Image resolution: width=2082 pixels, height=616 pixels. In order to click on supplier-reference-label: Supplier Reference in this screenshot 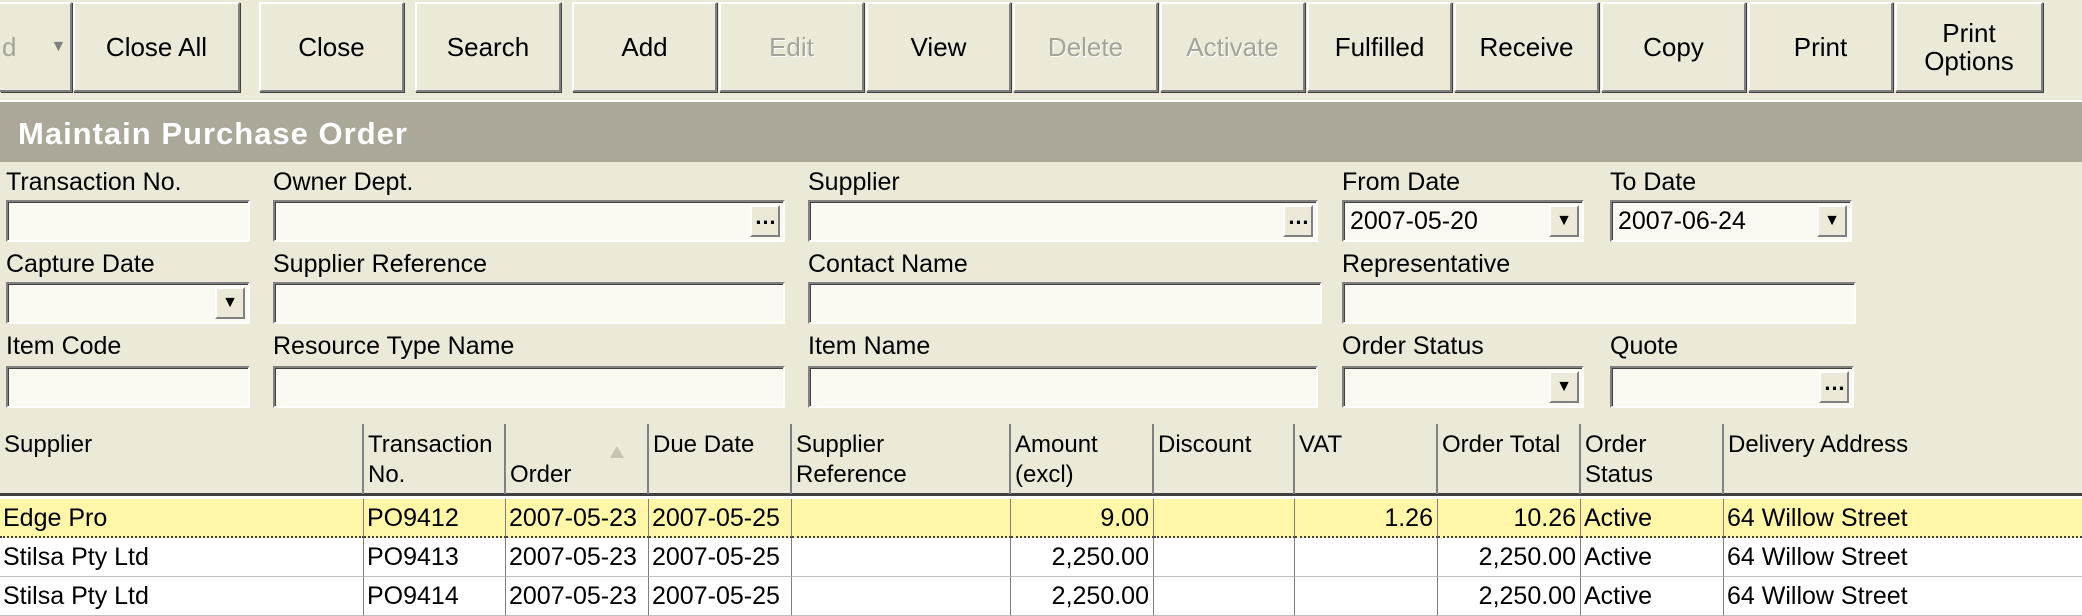, I will do `click(380, 264)`.